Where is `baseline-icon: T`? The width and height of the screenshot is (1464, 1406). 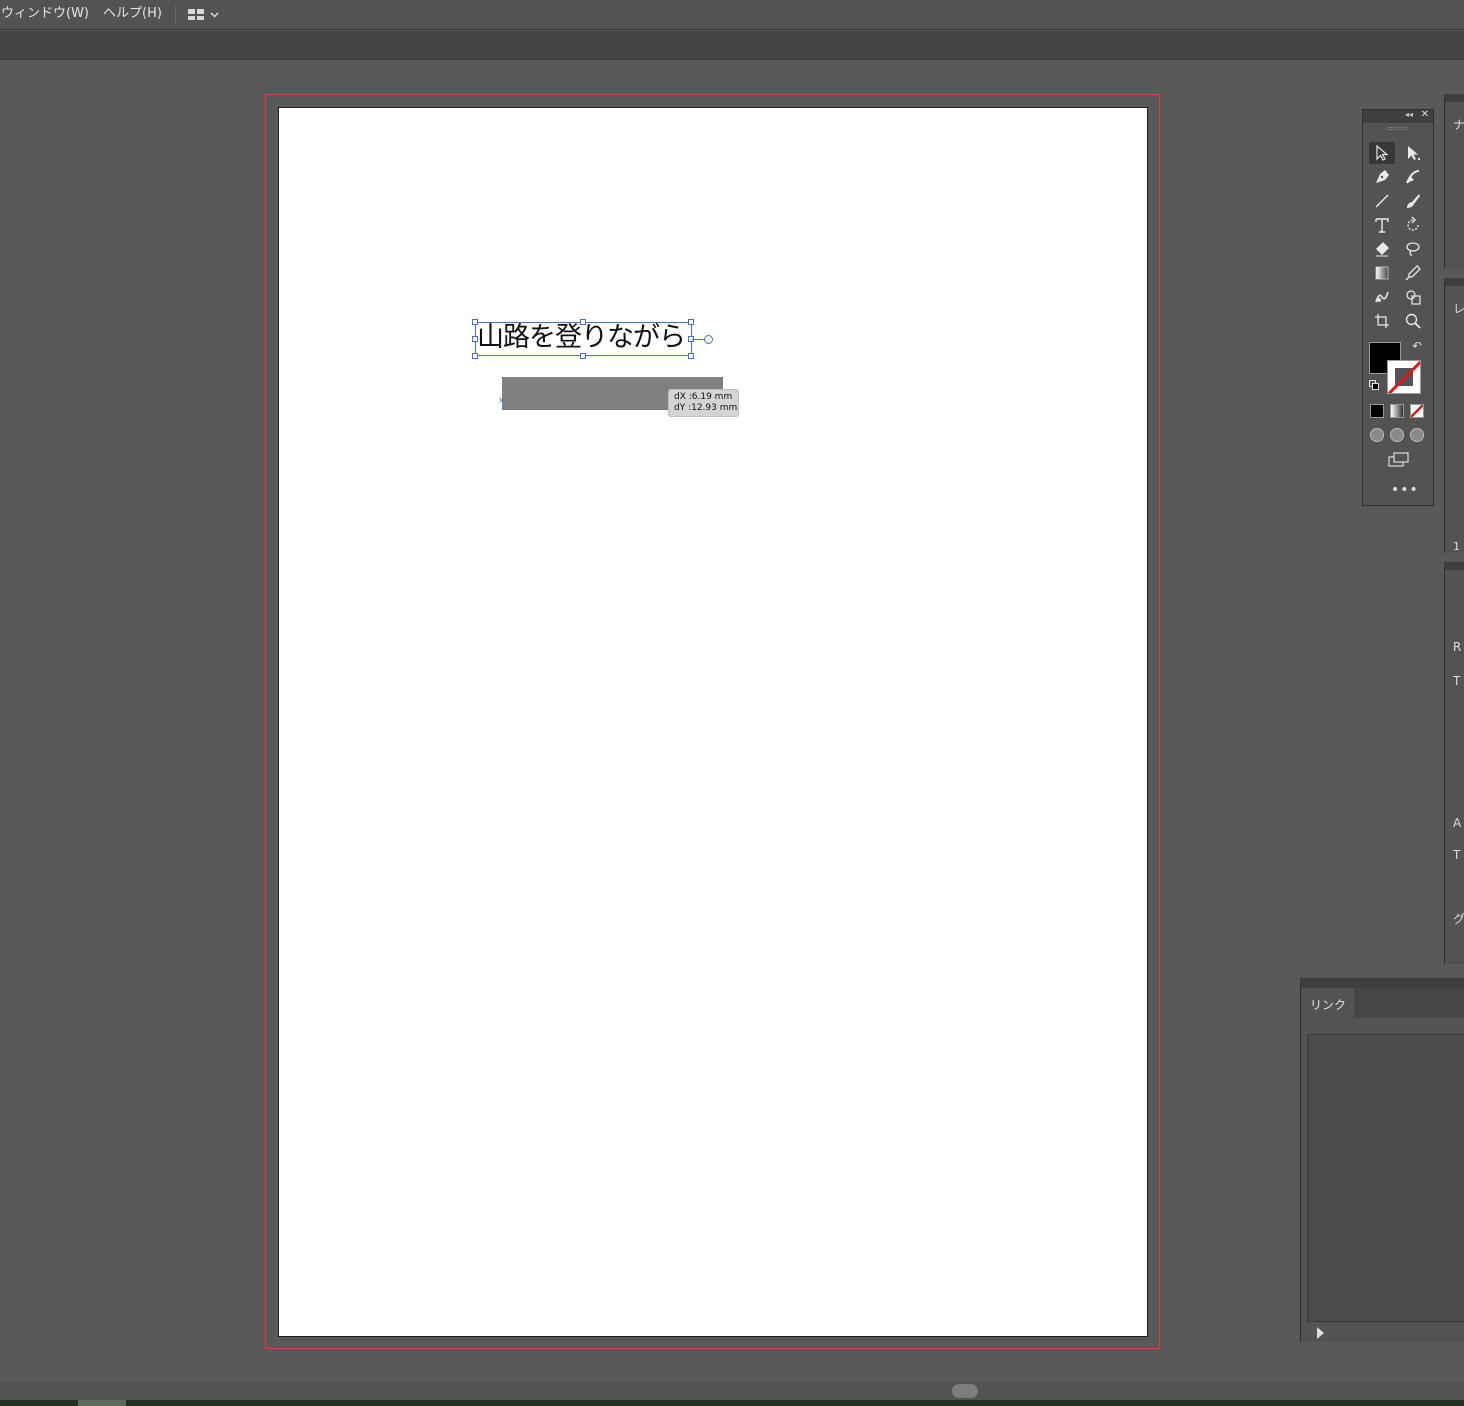
baseline-icon: T is located at coordinates (1457, 855).